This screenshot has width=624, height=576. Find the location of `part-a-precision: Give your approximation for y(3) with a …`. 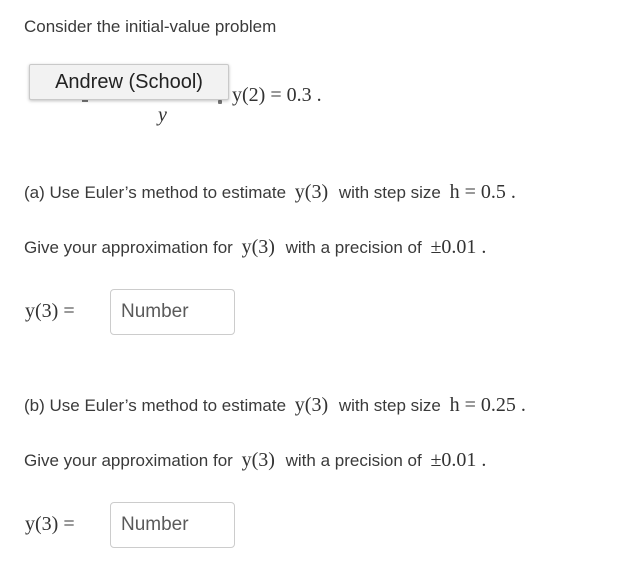

part-a-precision: Give your approximation for y(3) with a … is located at coordinates (255, 247).